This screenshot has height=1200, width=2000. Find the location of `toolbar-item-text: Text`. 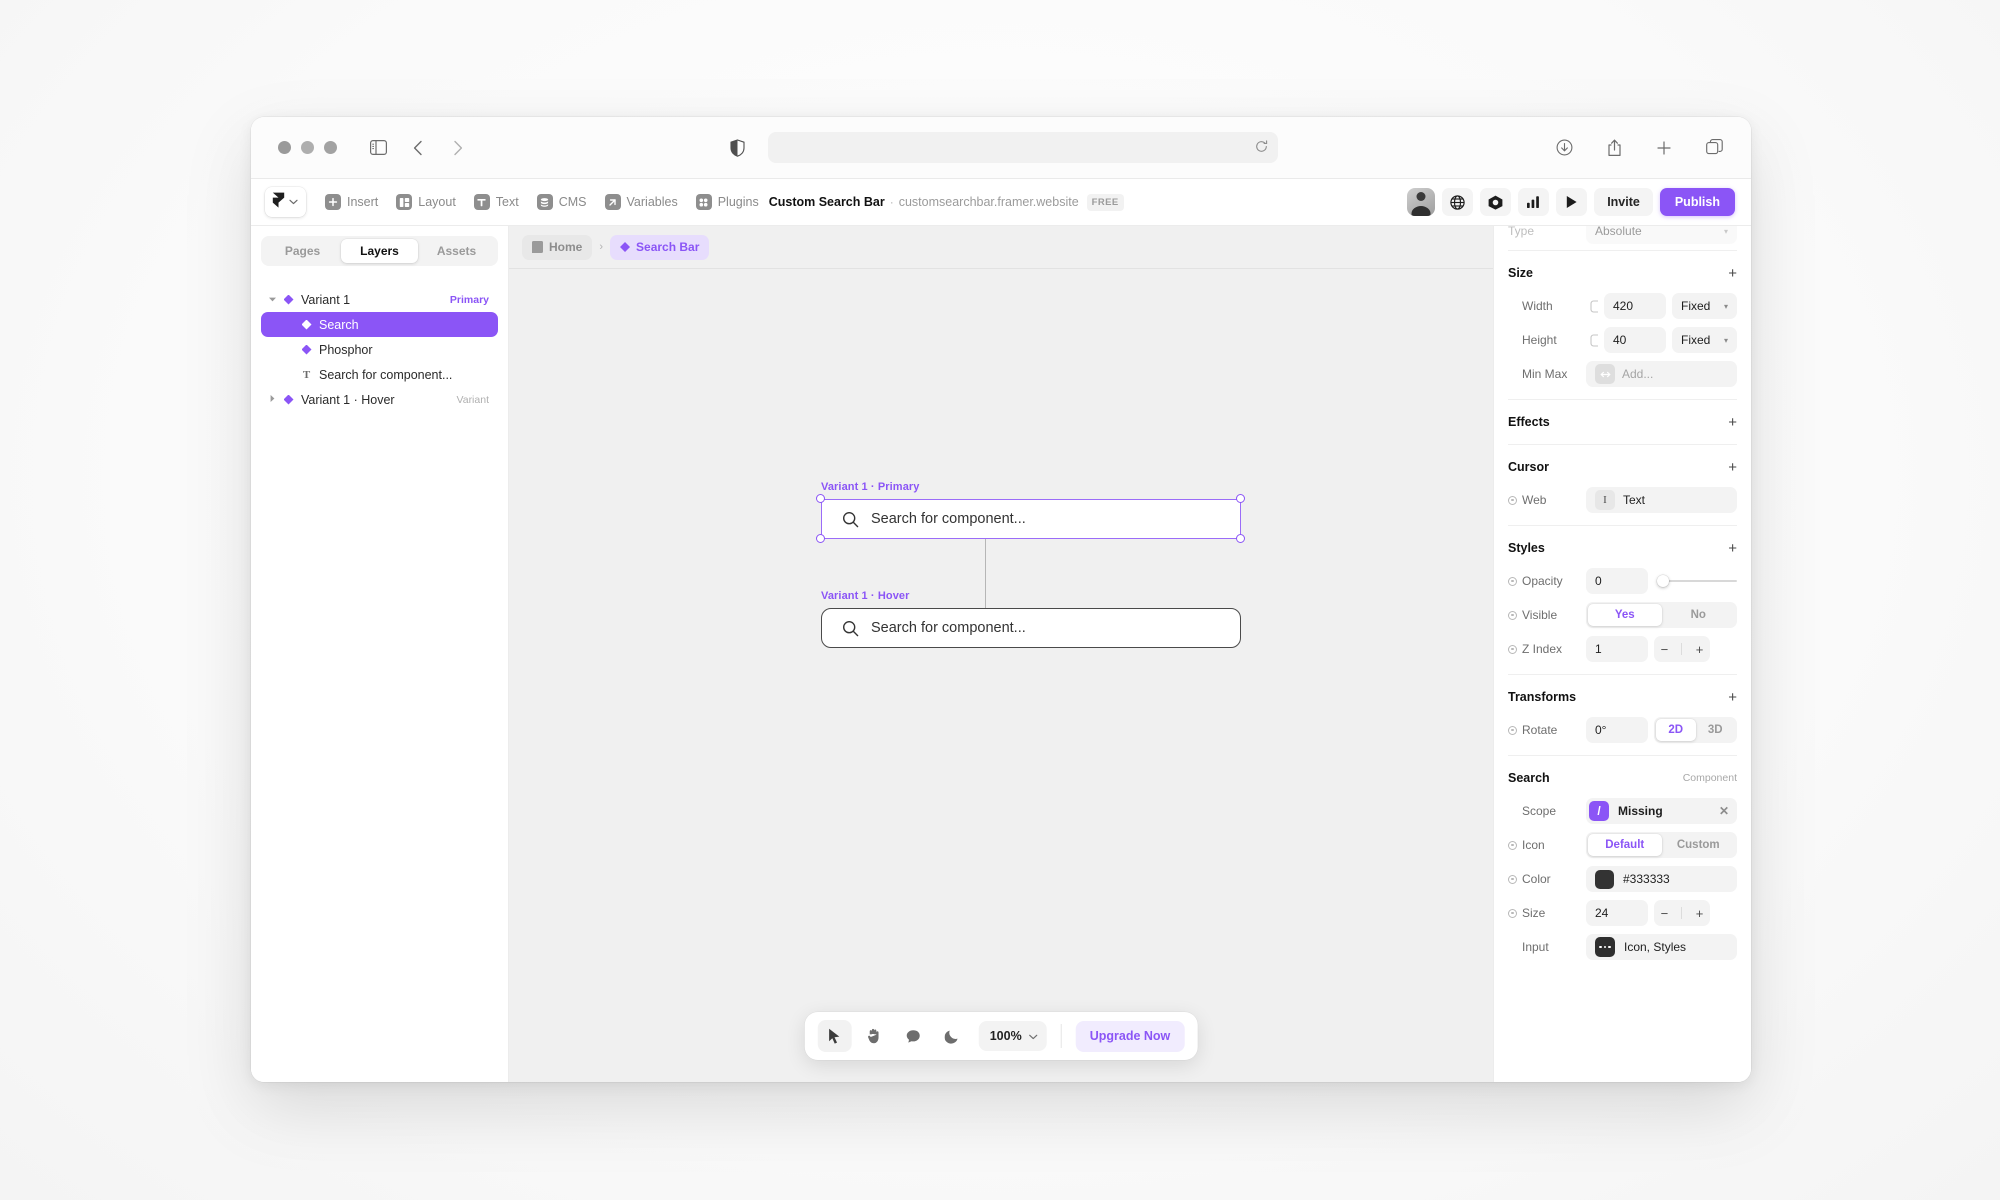

toolbar-item-text: Text is located at coordinates (496, 202).